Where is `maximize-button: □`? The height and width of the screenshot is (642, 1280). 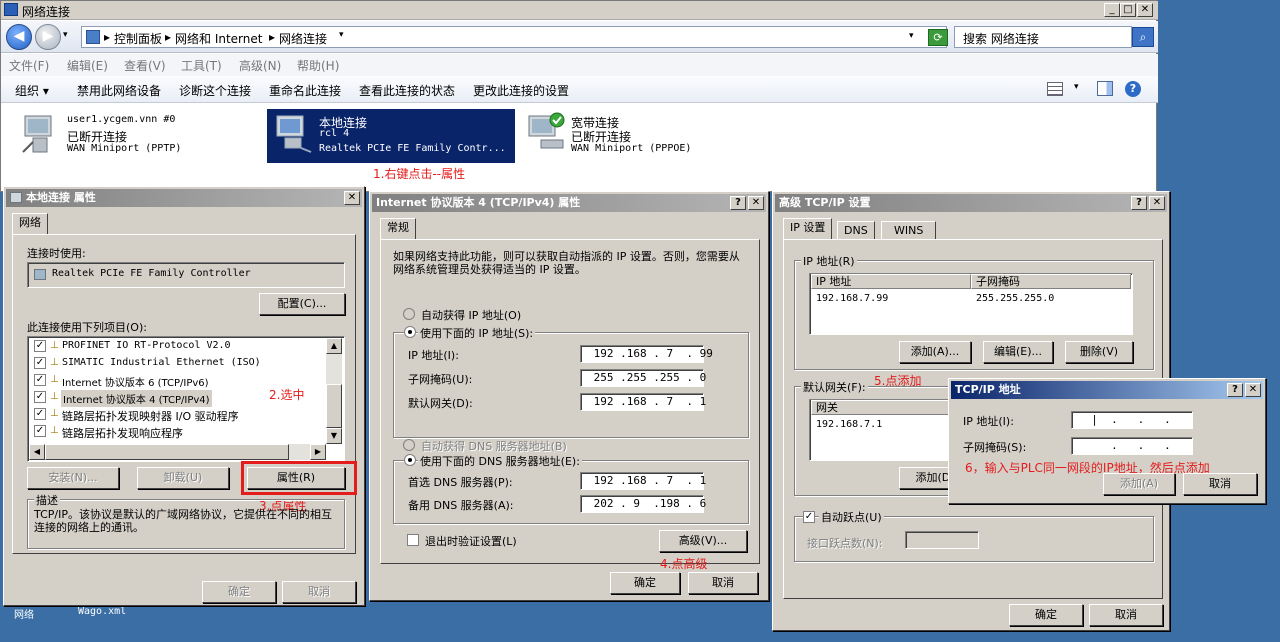
maximize-button: □ is located at coordinates (1128, 10).